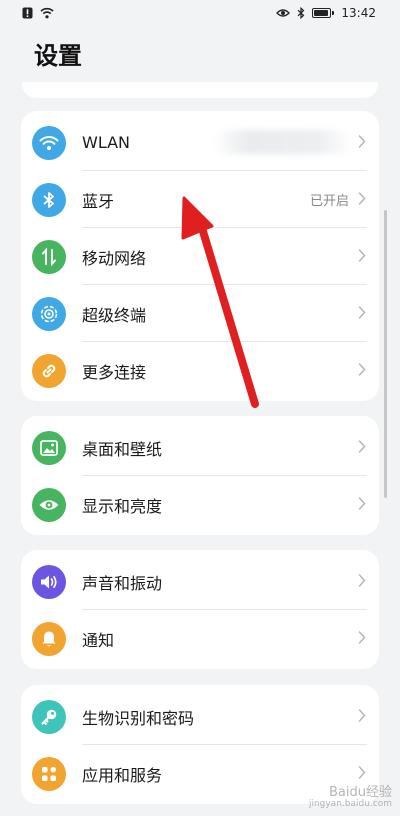  What do you see at coordinates (350, 804) in the screenshot?
I see `watermark-subtext: jingyan.baidu.com` at bounding box center [350, 804].